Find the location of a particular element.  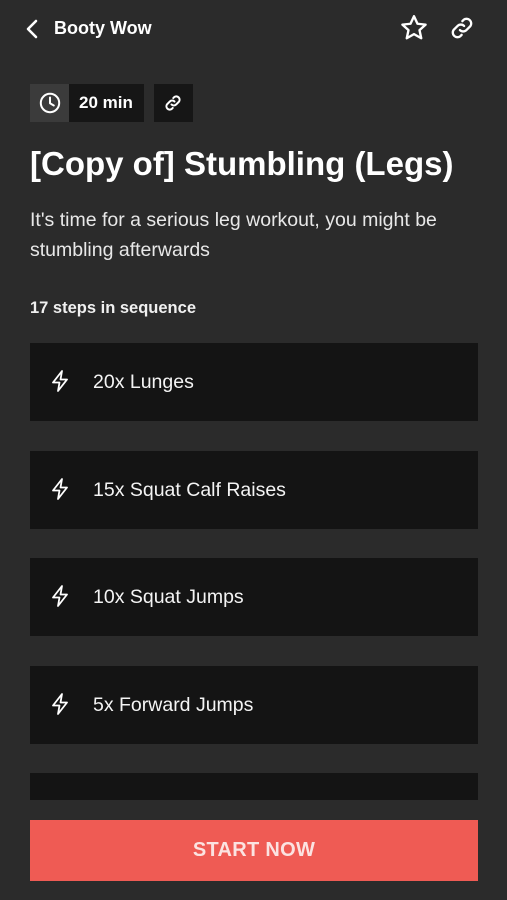

clock-icon-box is located at coordinates (49, 103).